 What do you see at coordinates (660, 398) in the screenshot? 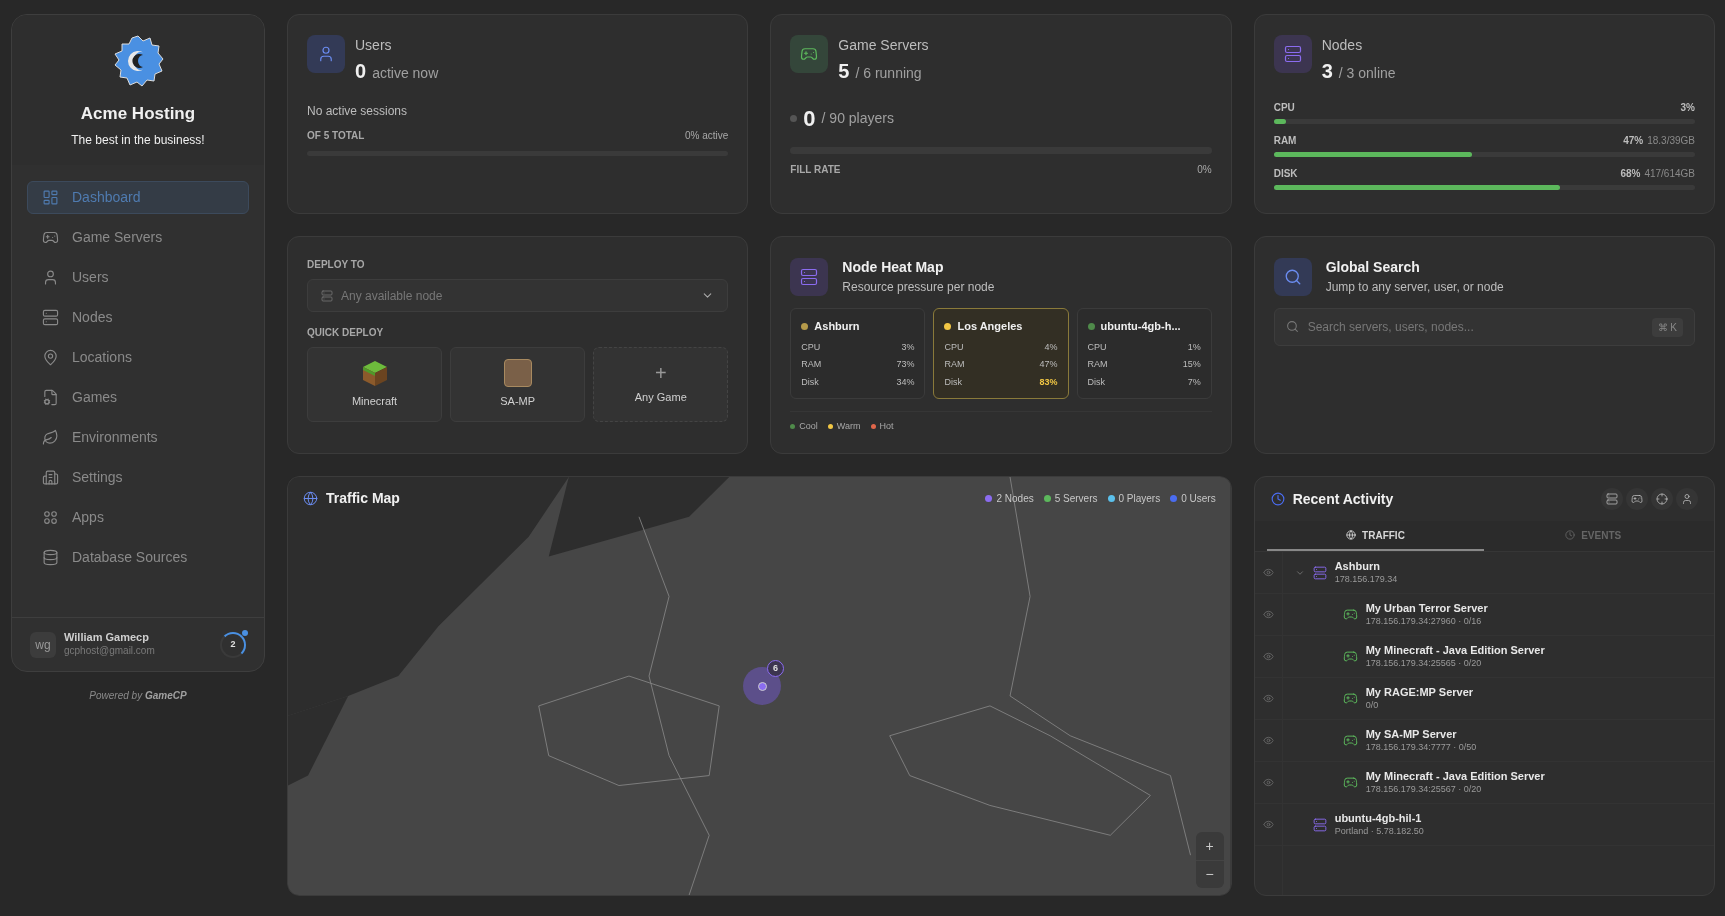
I see `game-label: Any Game` at bounding box center [660, 398].